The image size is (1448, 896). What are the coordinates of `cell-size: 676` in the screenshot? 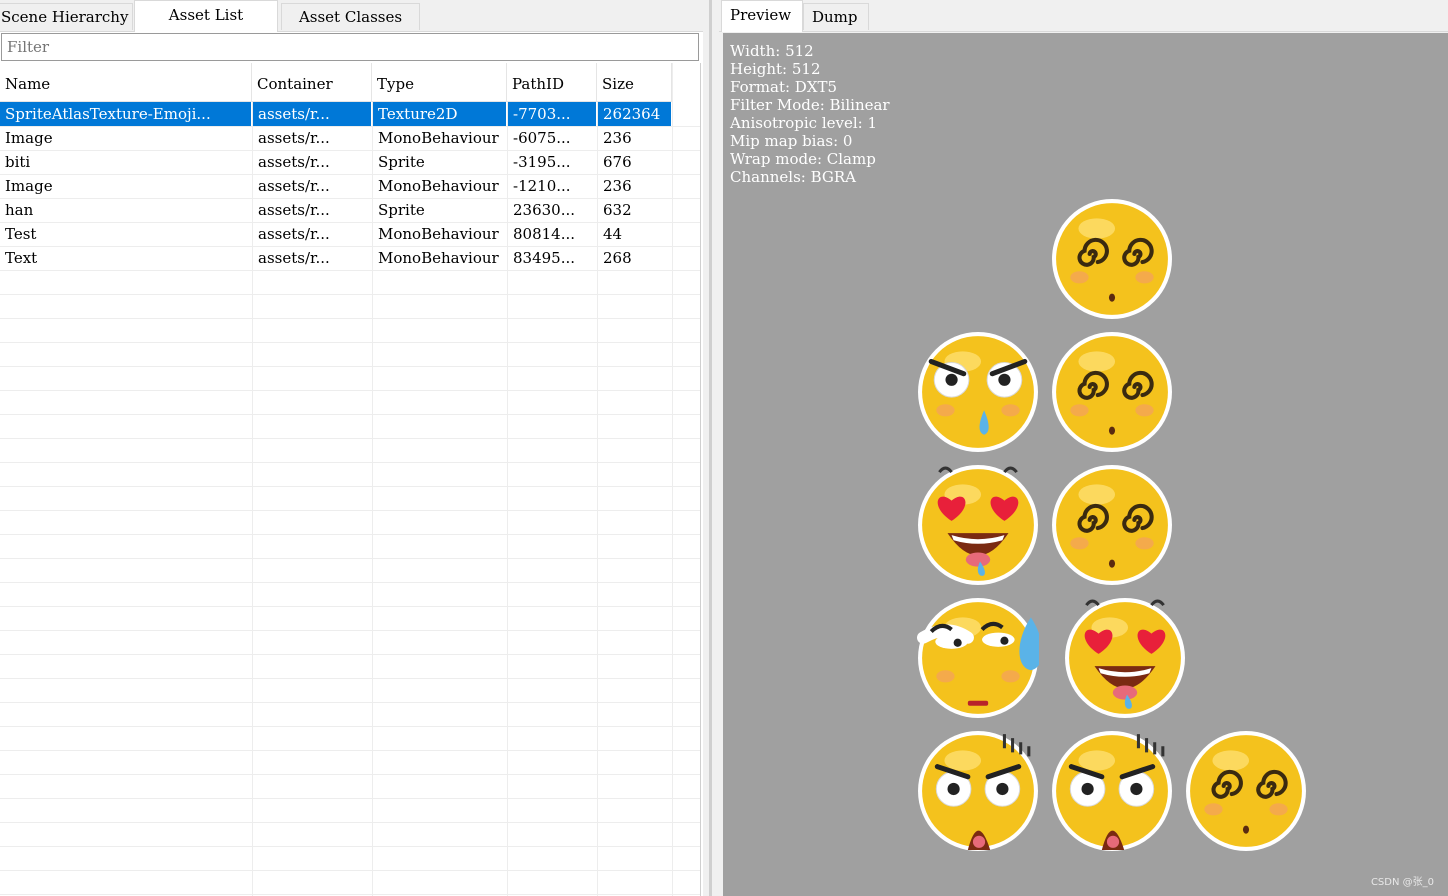 It's located at (617, 162).